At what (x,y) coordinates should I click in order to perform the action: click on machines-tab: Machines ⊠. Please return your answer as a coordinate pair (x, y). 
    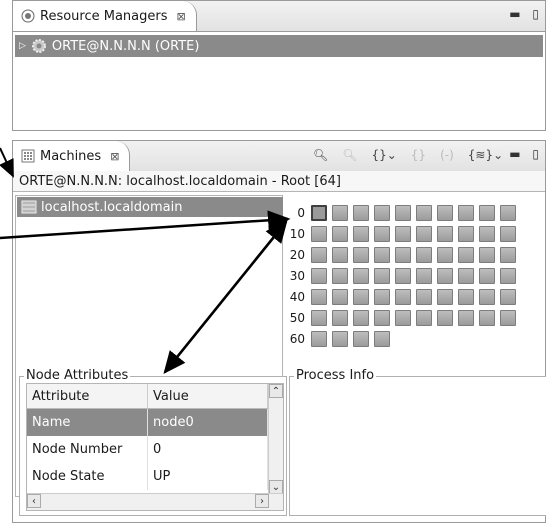
    Looking at the image, I should click on (72, 156).